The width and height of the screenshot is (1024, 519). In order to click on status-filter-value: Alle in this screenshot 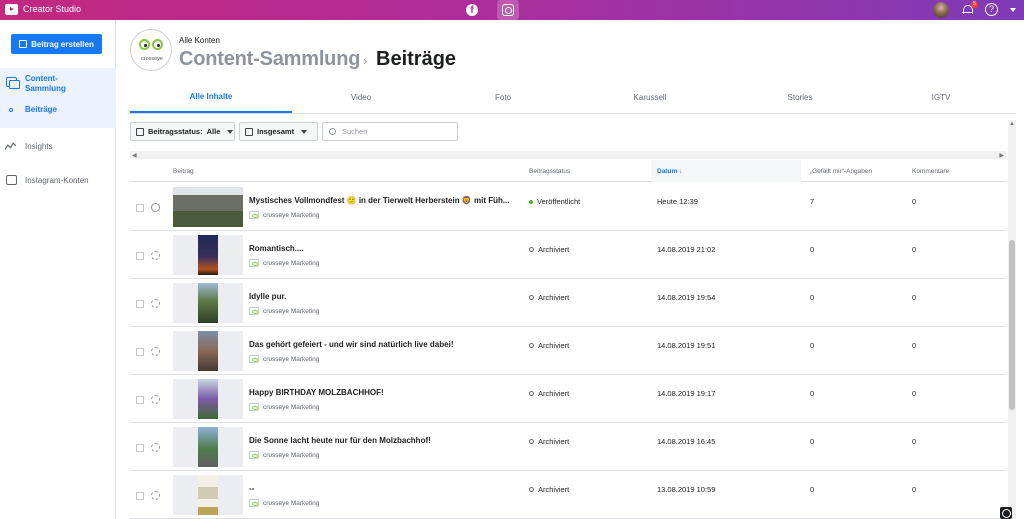, I will do `click(213, 131)`.